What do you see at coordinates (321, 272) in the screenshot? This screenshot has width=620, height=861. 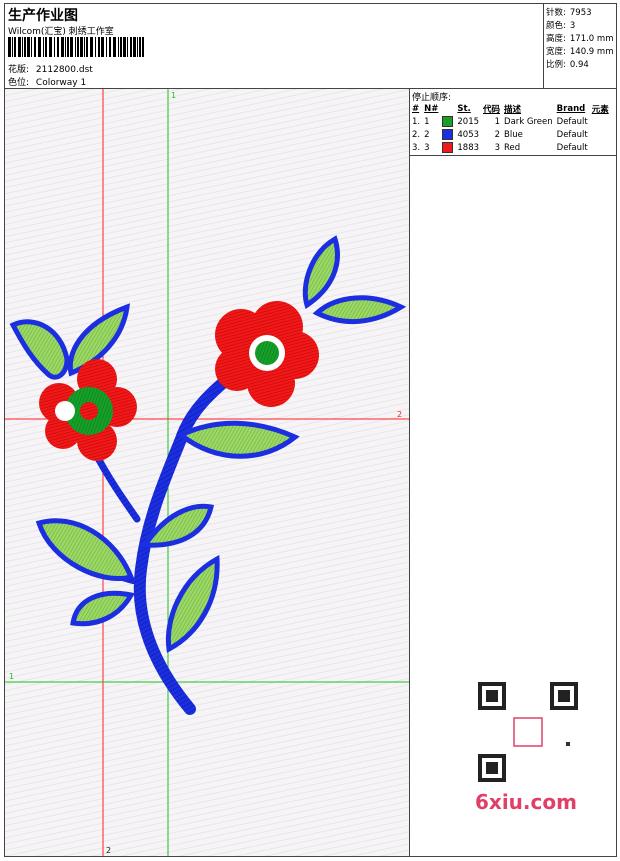 I see `leaf-top-right-a` at bounding box center [321, 272].